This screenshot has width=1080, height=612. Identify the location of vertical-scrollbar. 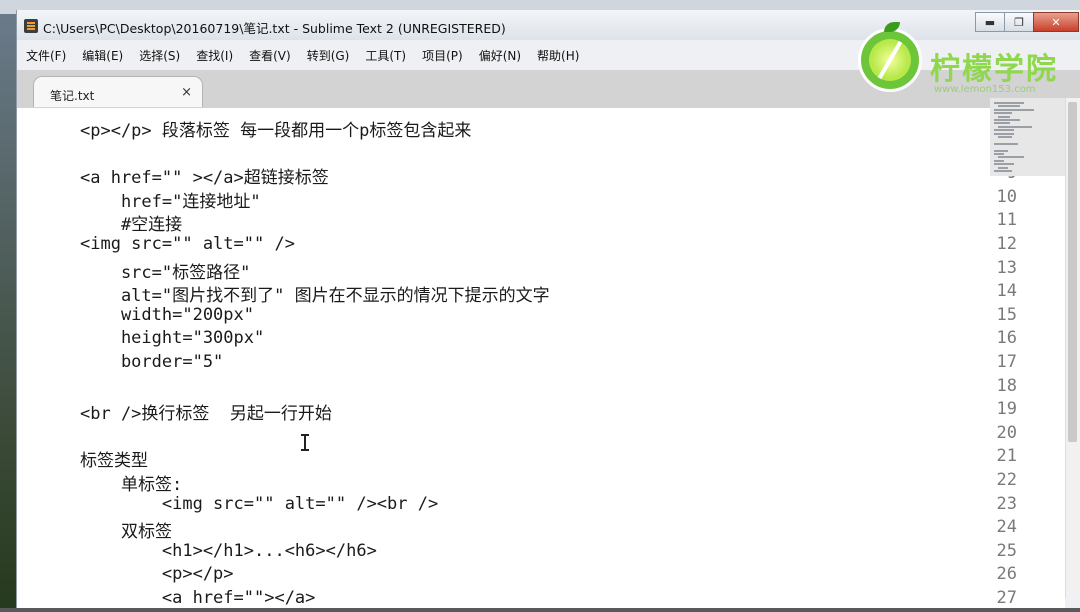
(1072, 348).